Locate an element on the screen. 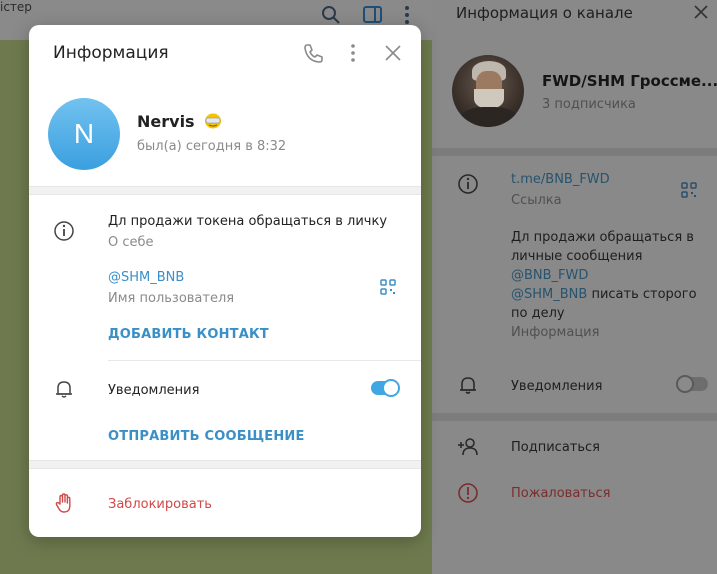 This screenshot has height=574, width=717. sidebar-toggle-icon is located at coordinates (373, 15).